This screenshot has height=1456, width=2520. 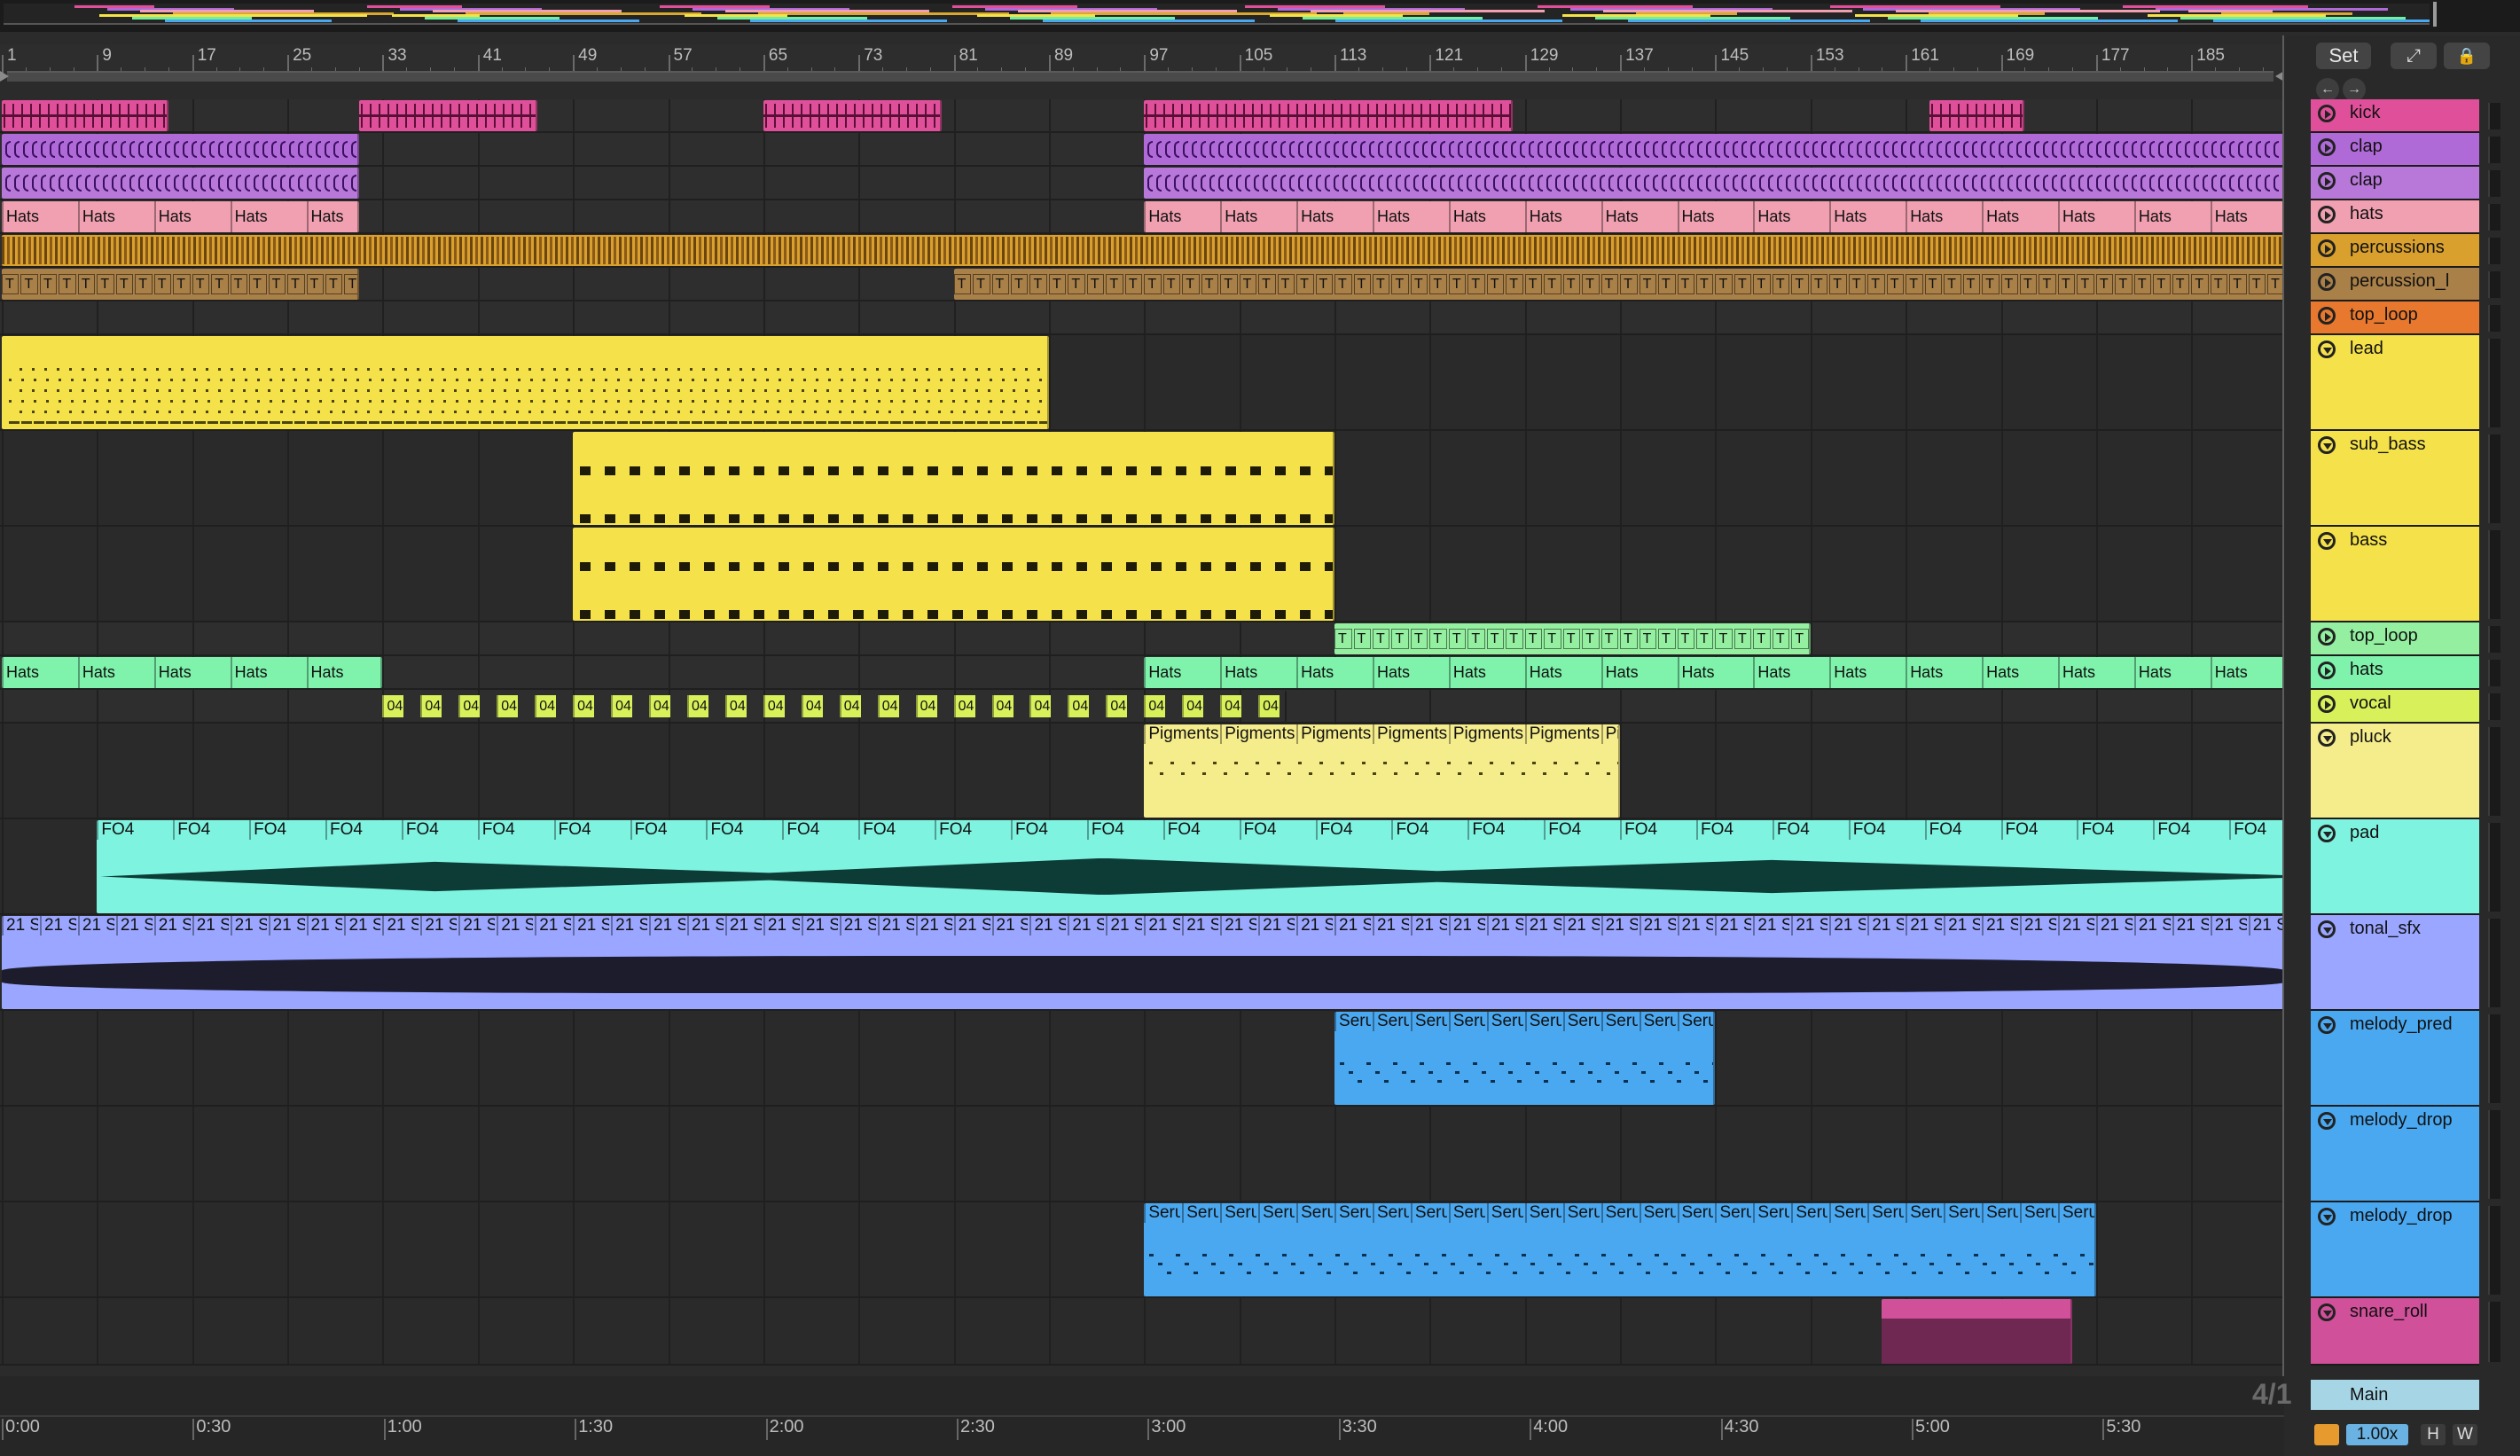 What do you see at coordinates (2395, 251) in the screenshot?
I see `track-header-percussions: percussions` at bounding box center [2395, 251].